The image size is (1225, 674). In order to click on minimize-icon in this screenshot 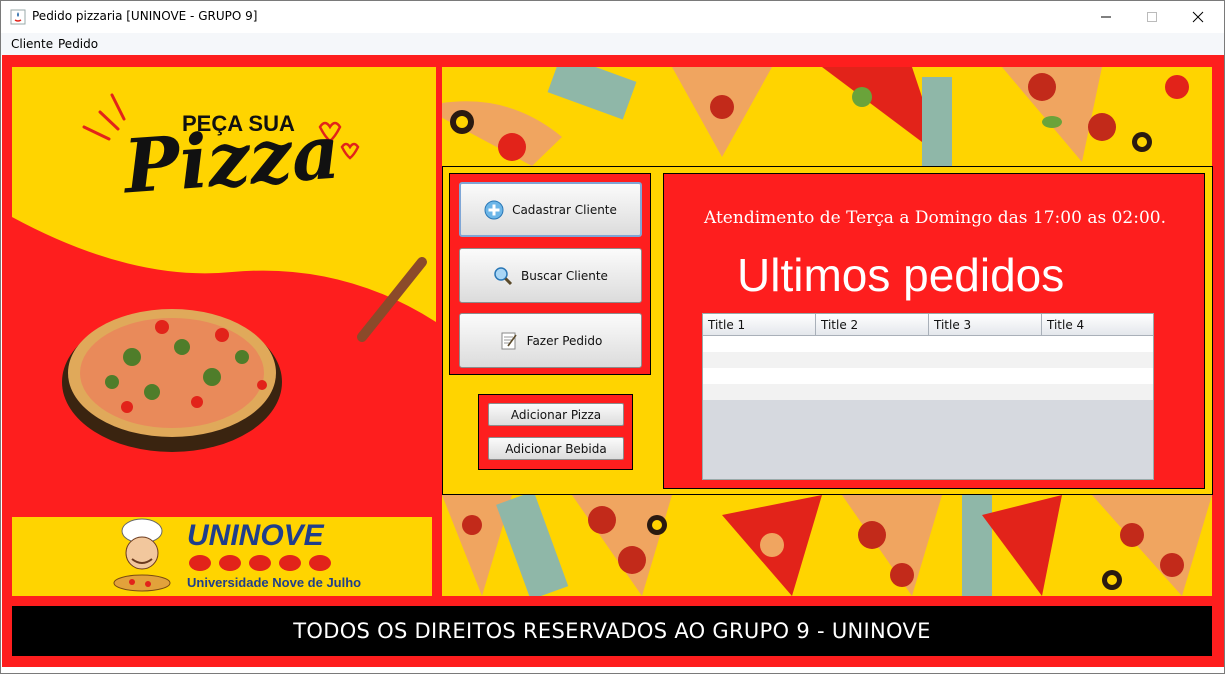, I will do `click(1106, 17)`.